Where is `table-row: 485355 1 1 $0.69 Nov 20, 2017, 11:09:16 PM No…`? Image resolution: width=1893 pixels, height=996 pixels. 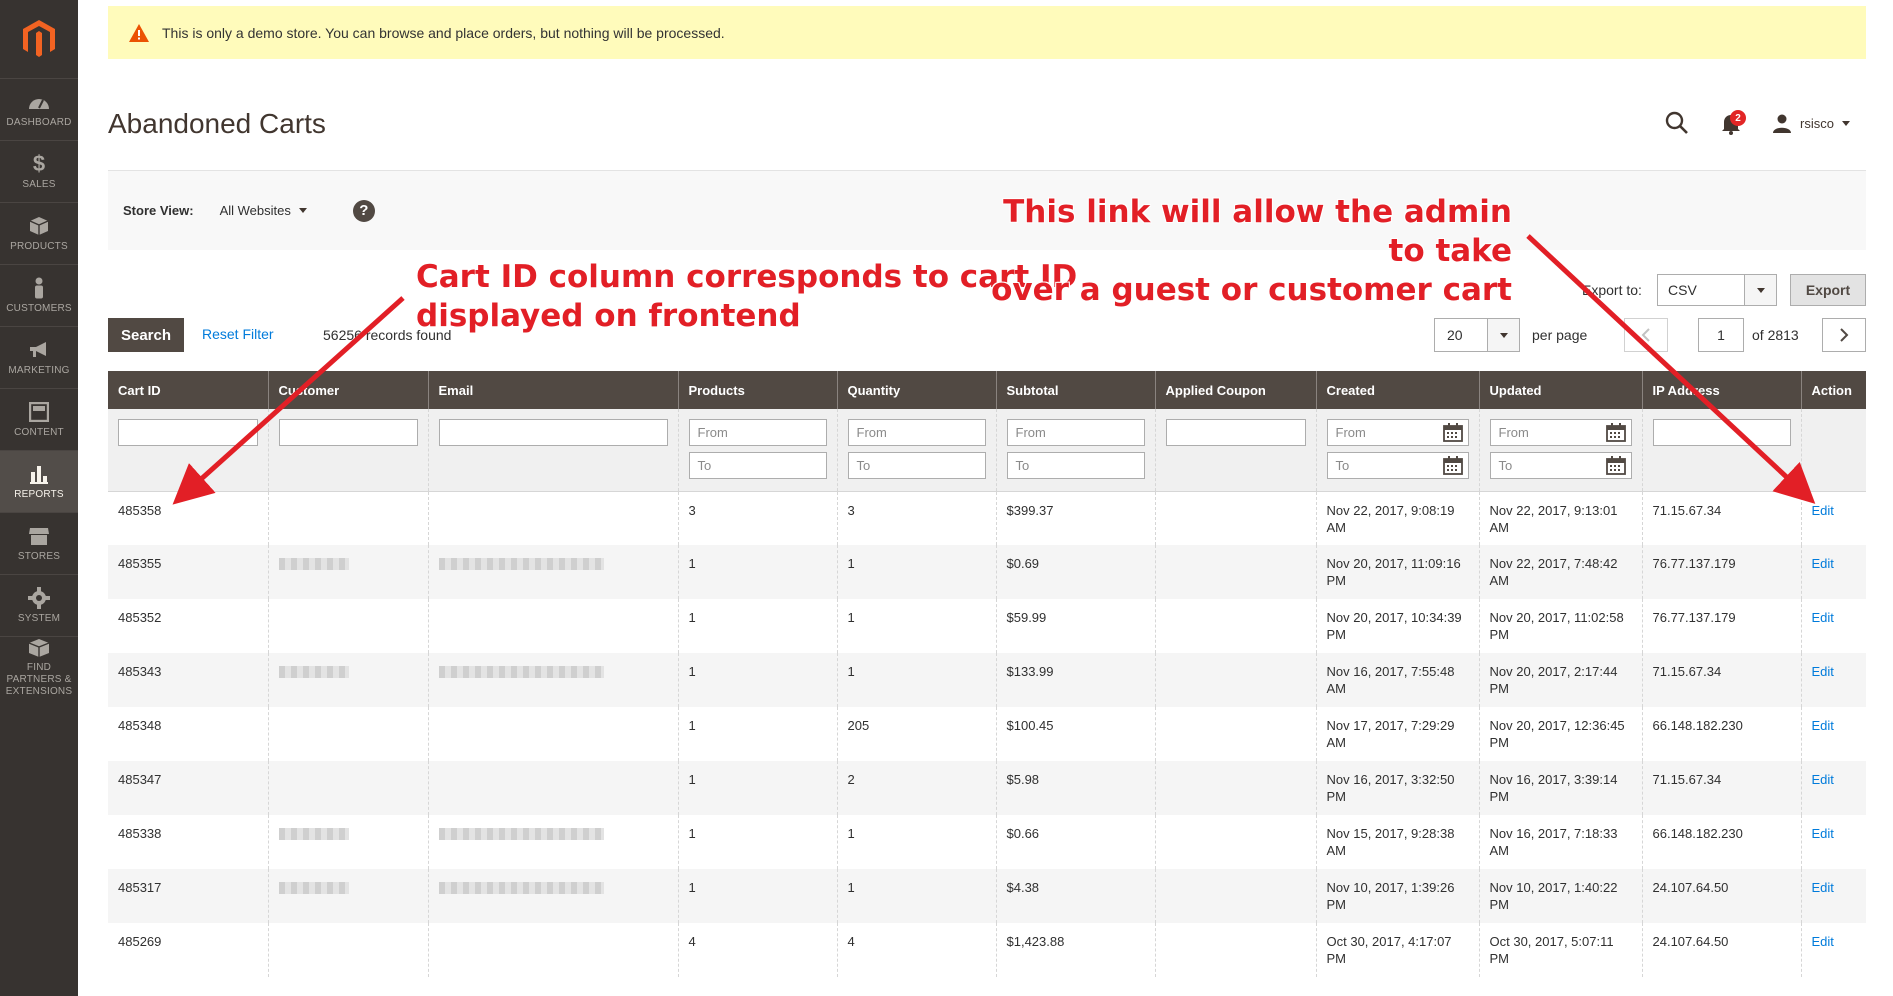 table-row: 485355 1 1 $0.69 Nov 20, 2017, 11:09:16 PM No… is located at coordinates (987, 572).